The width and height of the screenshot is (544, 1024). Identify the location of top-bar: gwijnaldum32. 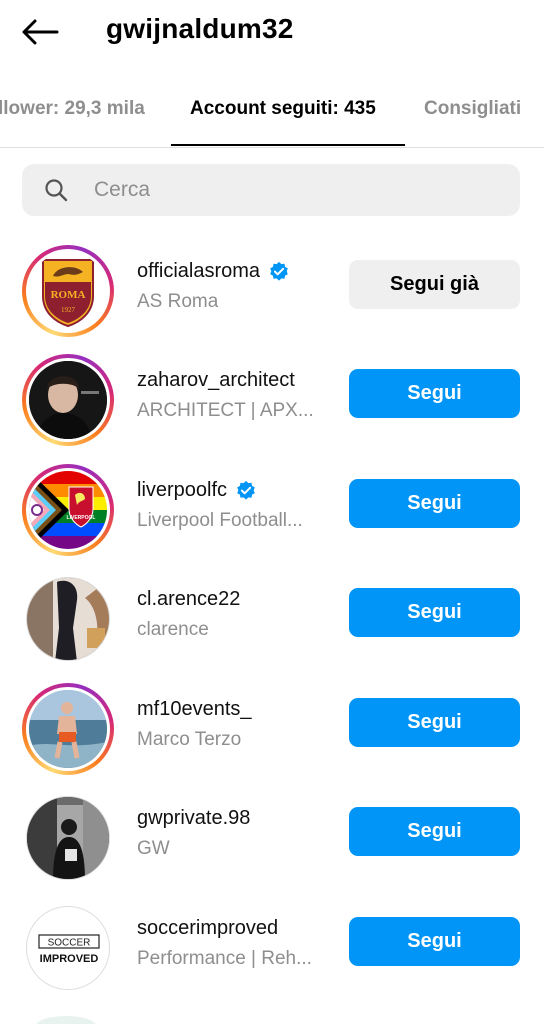
(272, 32).